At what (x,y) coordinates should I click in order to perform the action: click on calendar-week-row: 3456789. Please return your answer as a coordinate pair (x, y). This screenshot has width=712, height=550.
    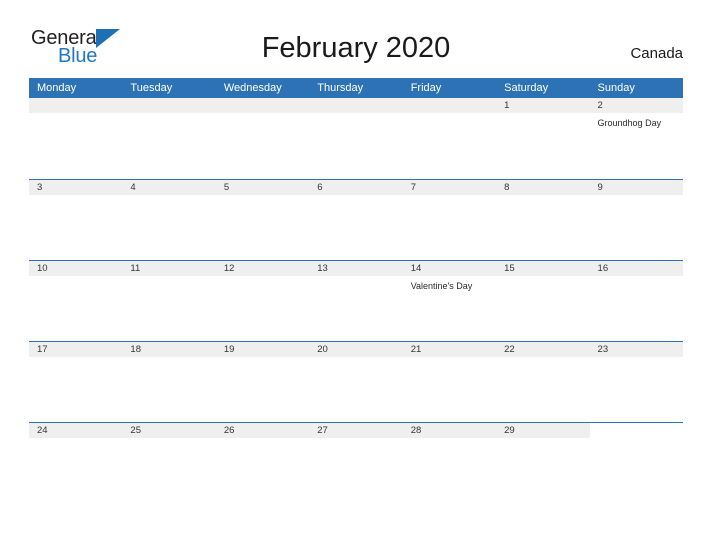
    Looking at the image, I should click on (356, 219).